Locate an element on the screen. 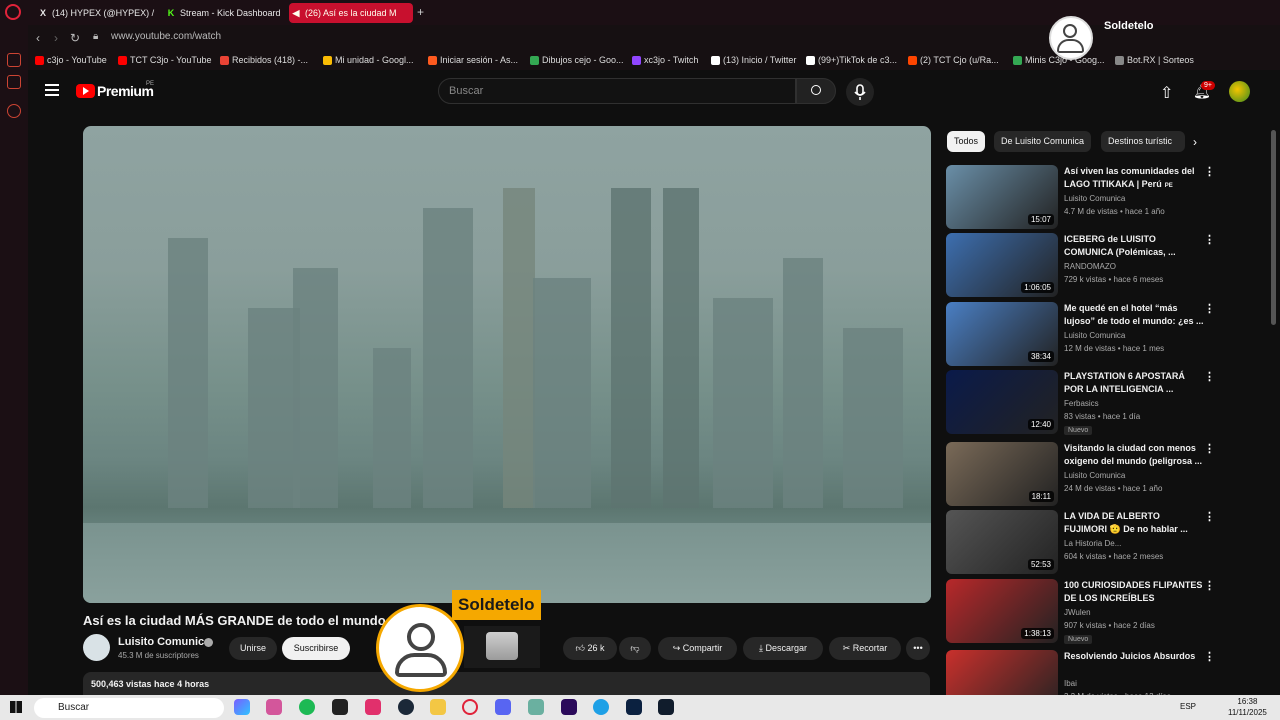 The image size is (1280, 720). video-thumbnail: 18:11 is located at coordinates (1002, 474).